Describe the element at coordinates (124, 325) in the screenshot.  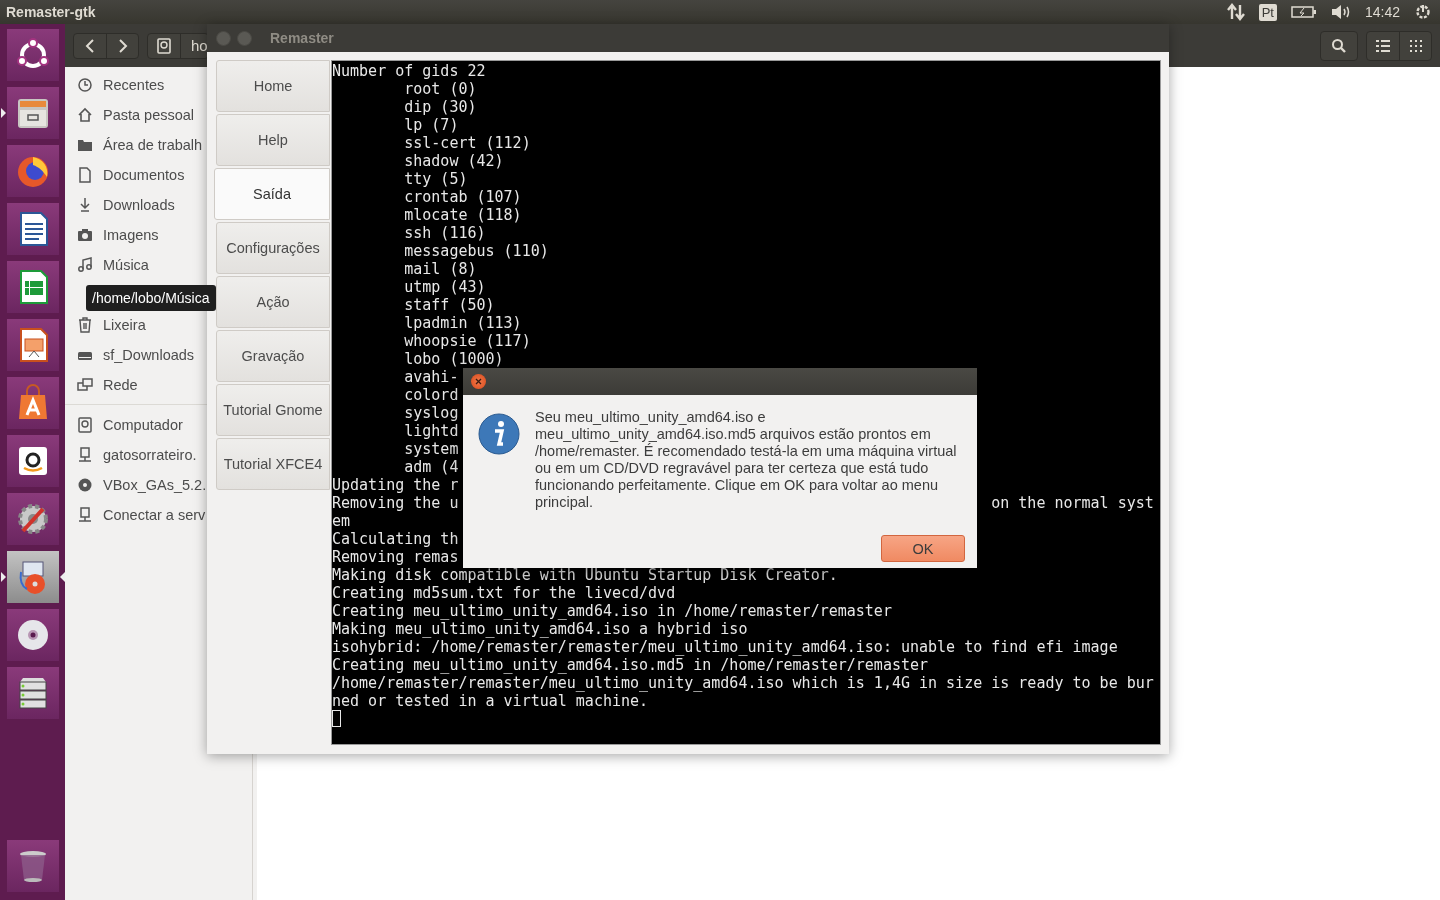
I see `sidebar-item: Lixeira` at that location.